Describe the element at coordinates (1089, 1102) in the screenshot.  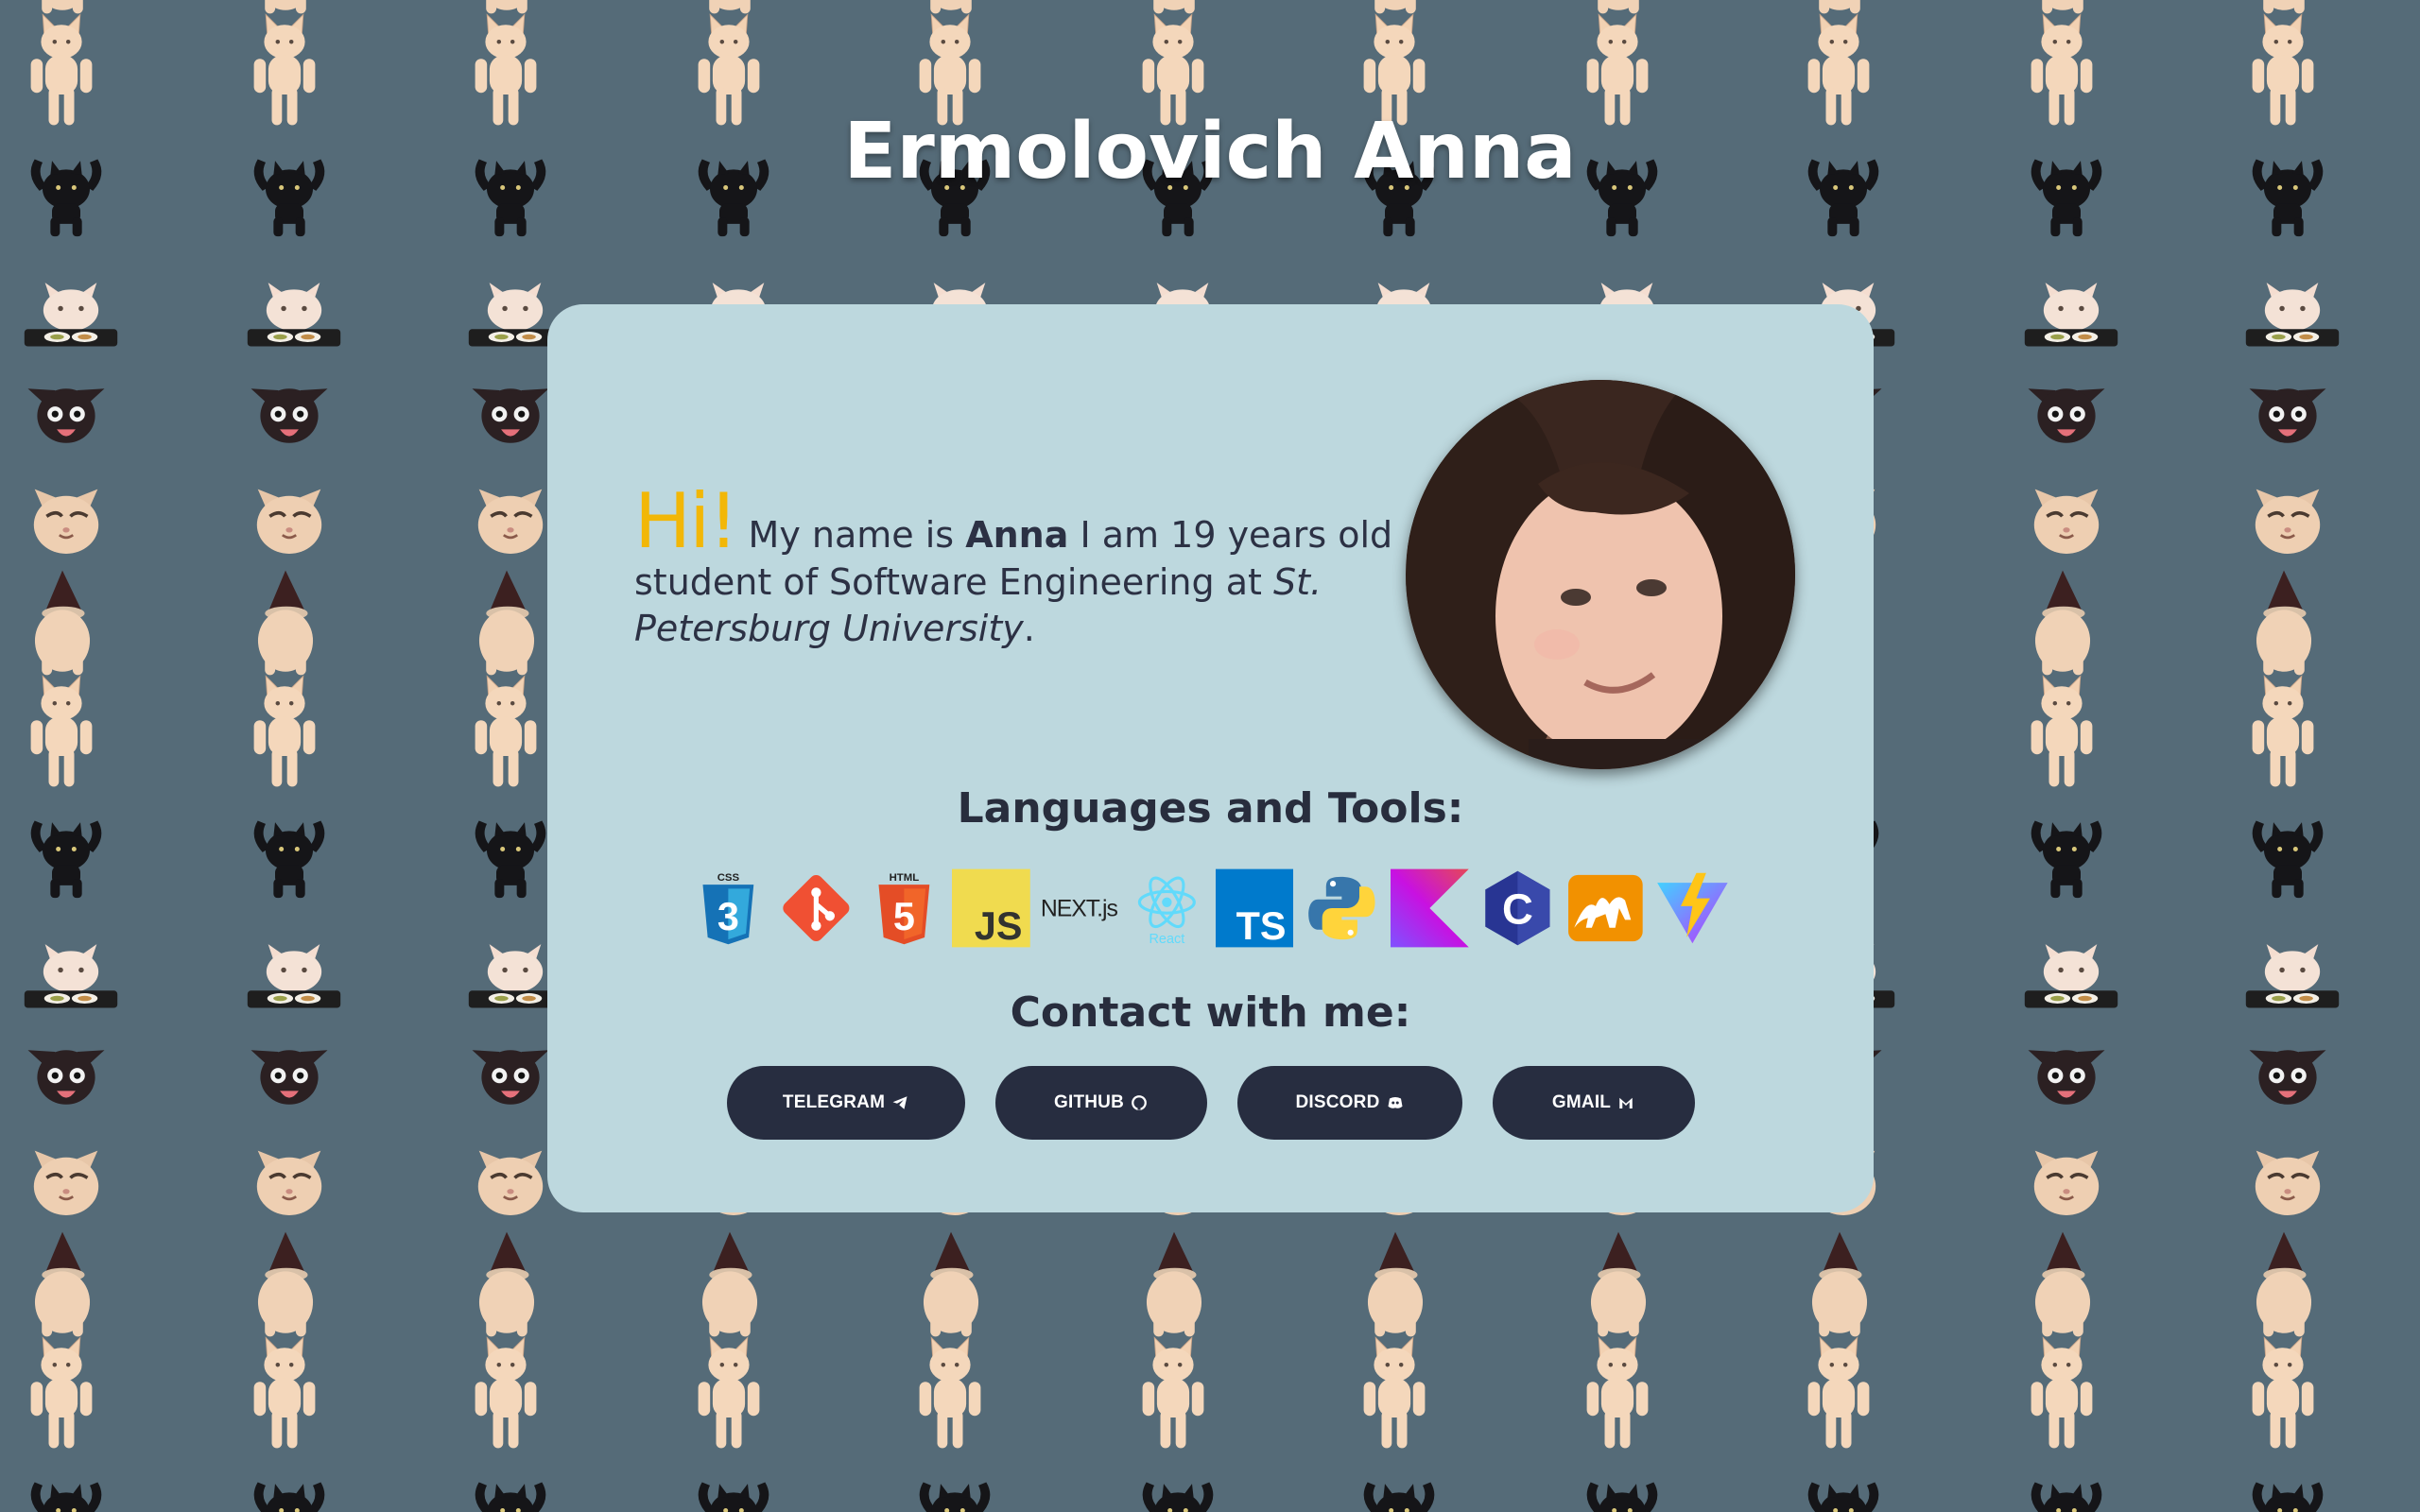
I see `github-label: GITHUB` at that location.